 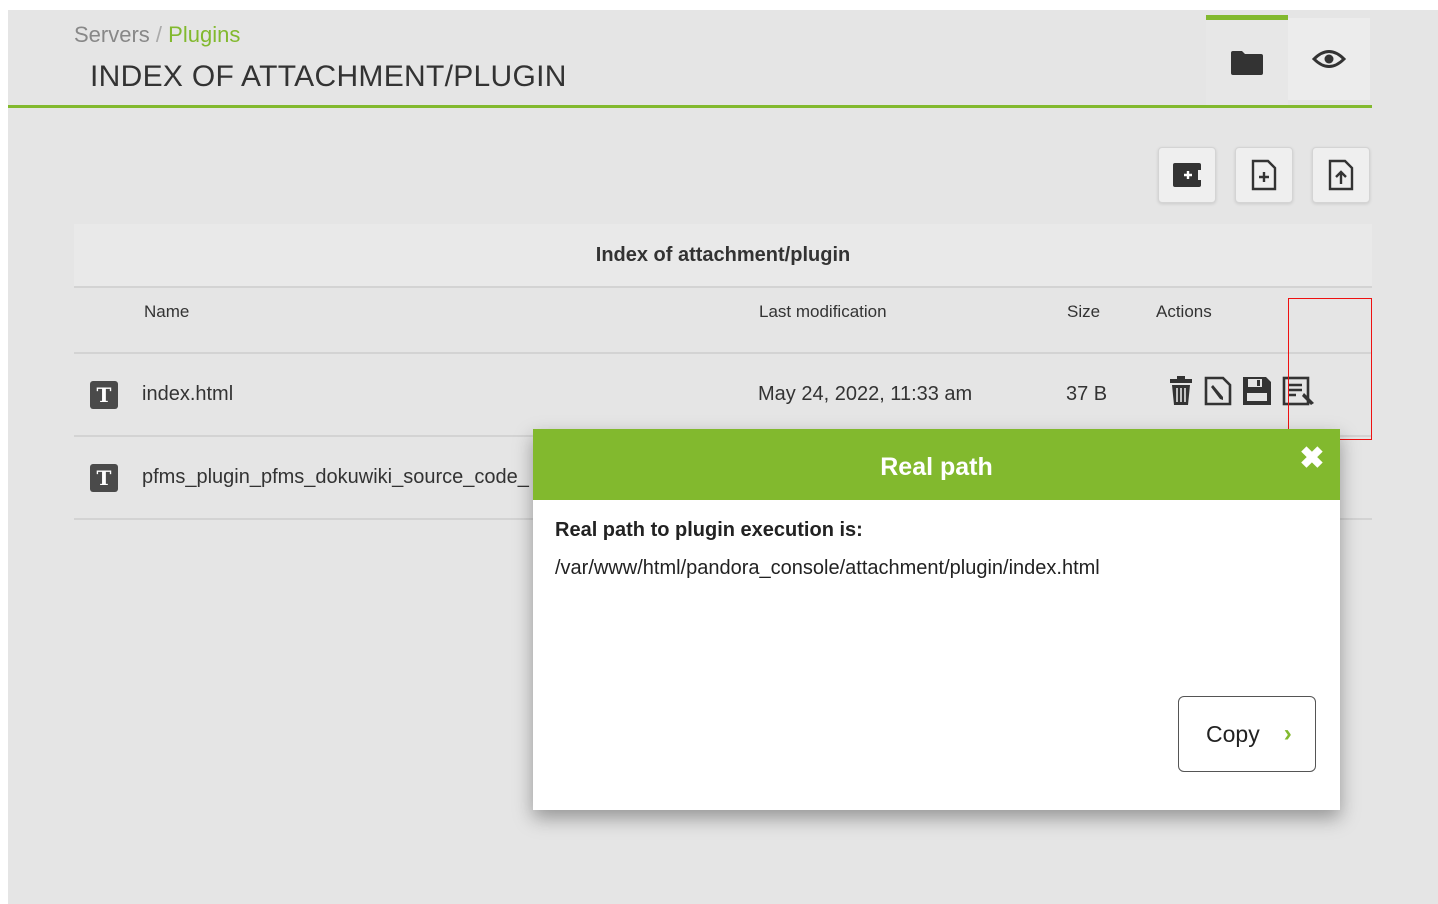 What do you see at coordinates (328, 76) in the screenshot?
I see `page-title: INDEX OF ATTACHMENT/PLUGIN` at bounding box center [328, 76].